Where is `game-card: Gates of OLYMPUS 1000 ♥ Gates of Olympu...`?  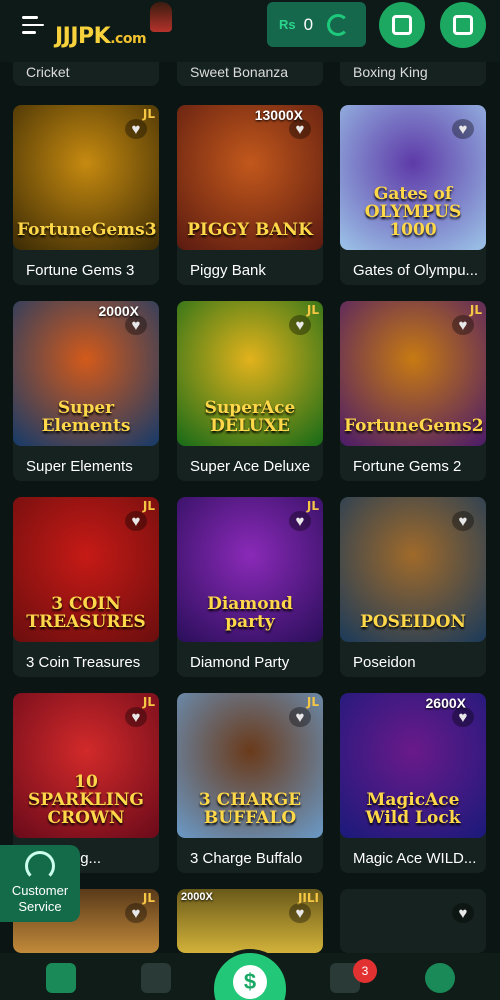 game-card: Gates of OLYMPUS 1000 ♥ Gates of Olympu... is located at coordinates (413, 195).